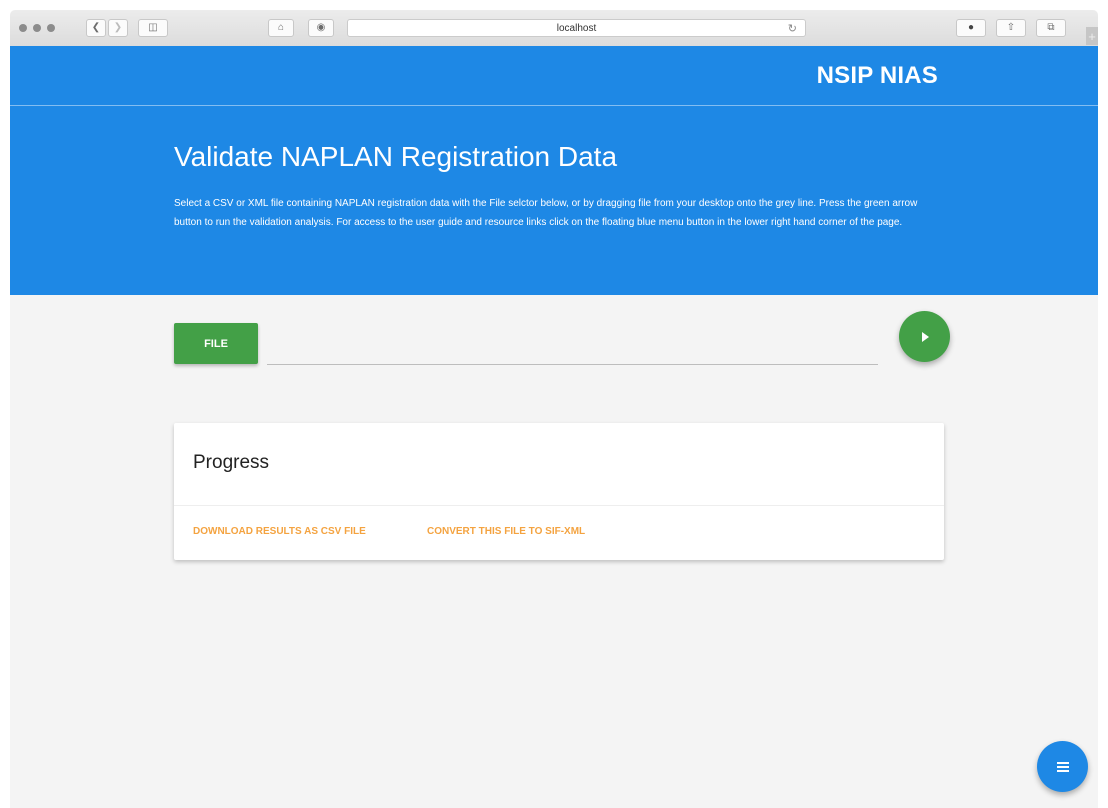  I want to click on home-icon: ⌂, so click(281, 27).